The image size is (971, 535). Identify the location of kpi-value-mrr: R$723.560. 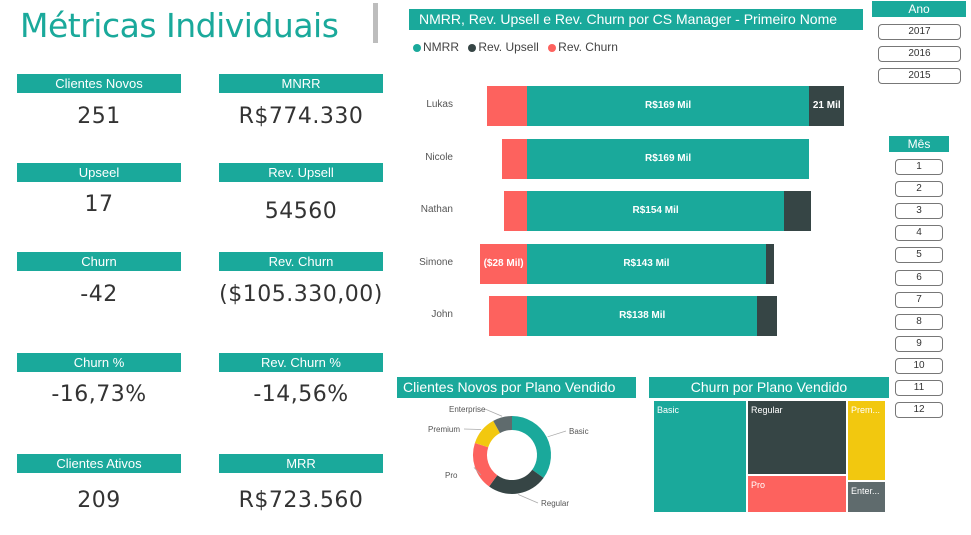
(301, 500).